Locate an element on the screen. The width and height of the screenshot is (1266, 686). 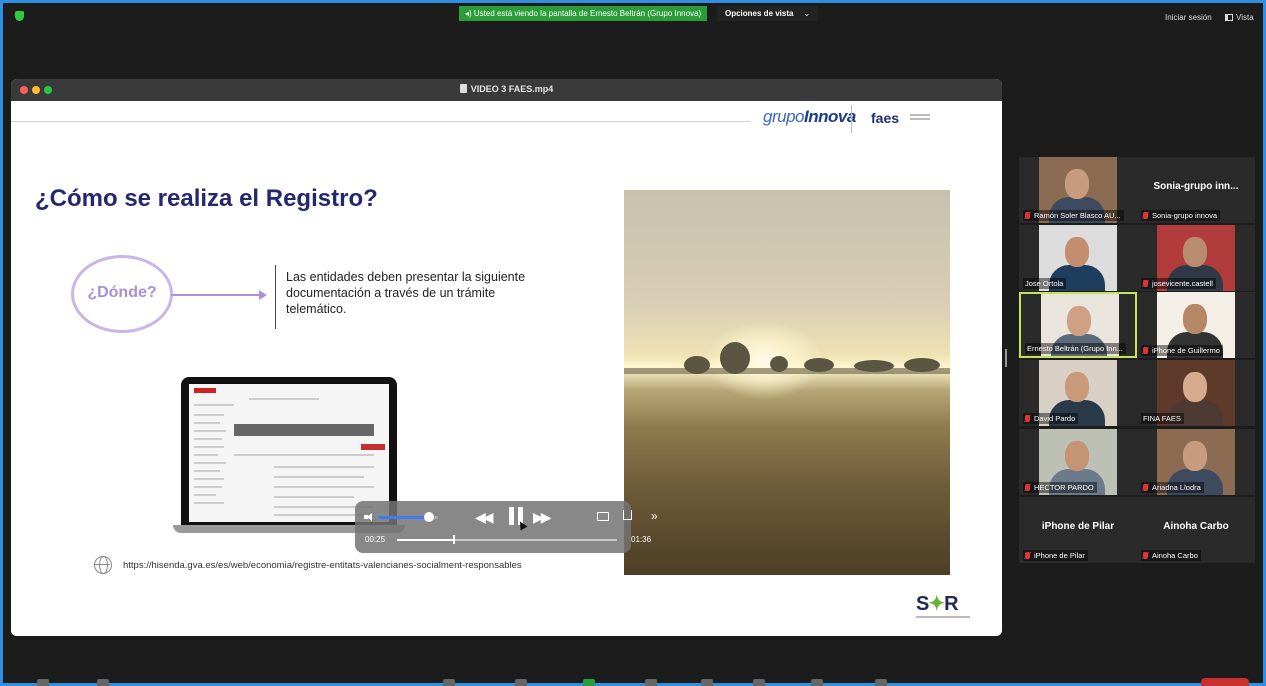
meeting-toolbar is located at coordinates (633, 680).